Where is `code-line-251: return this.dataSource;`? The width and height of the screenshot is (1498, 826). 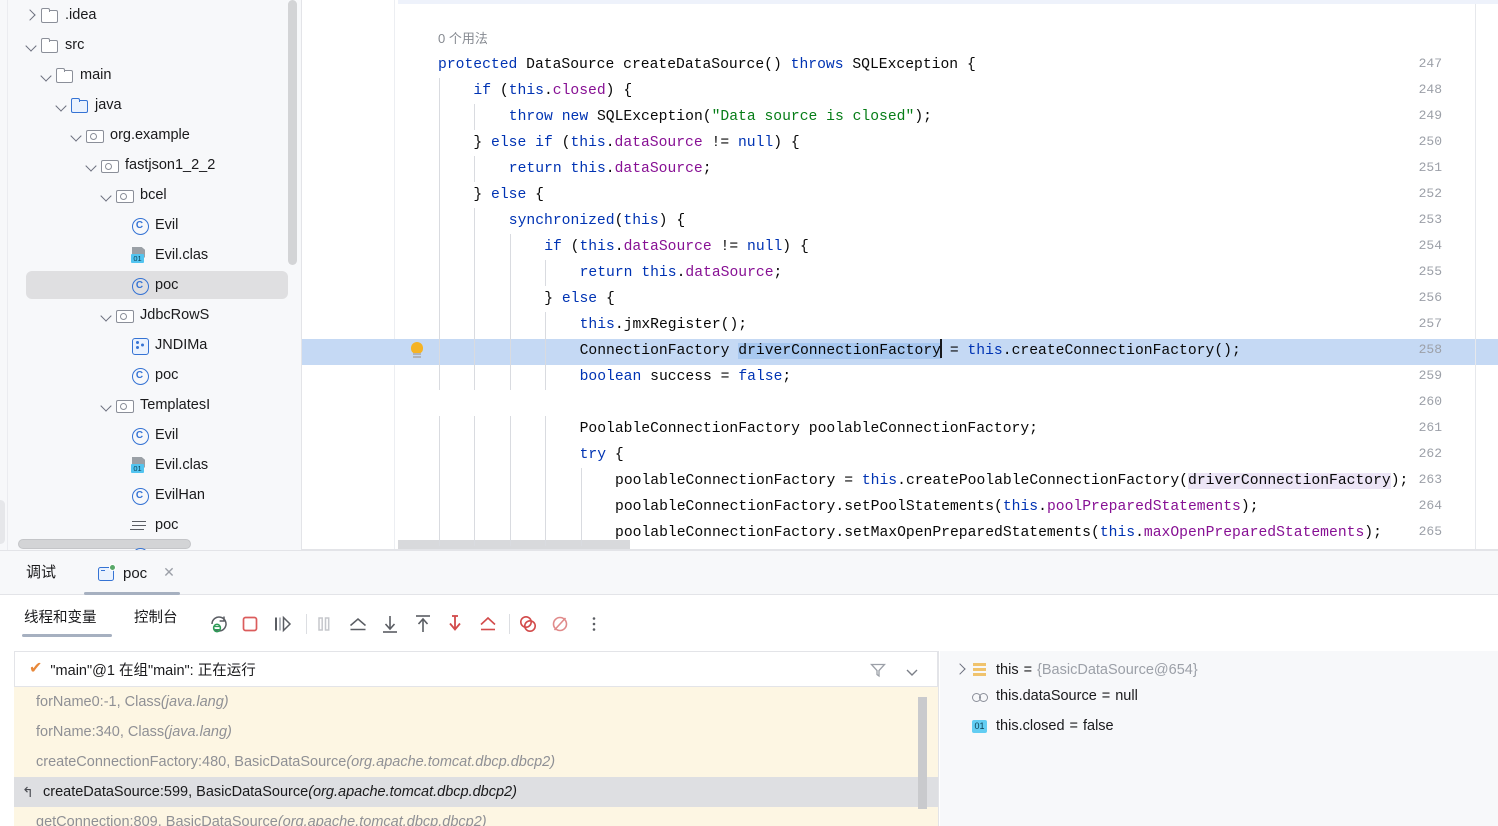
code-line-251: return this.dataSource; is located at coordinates (555, 169).